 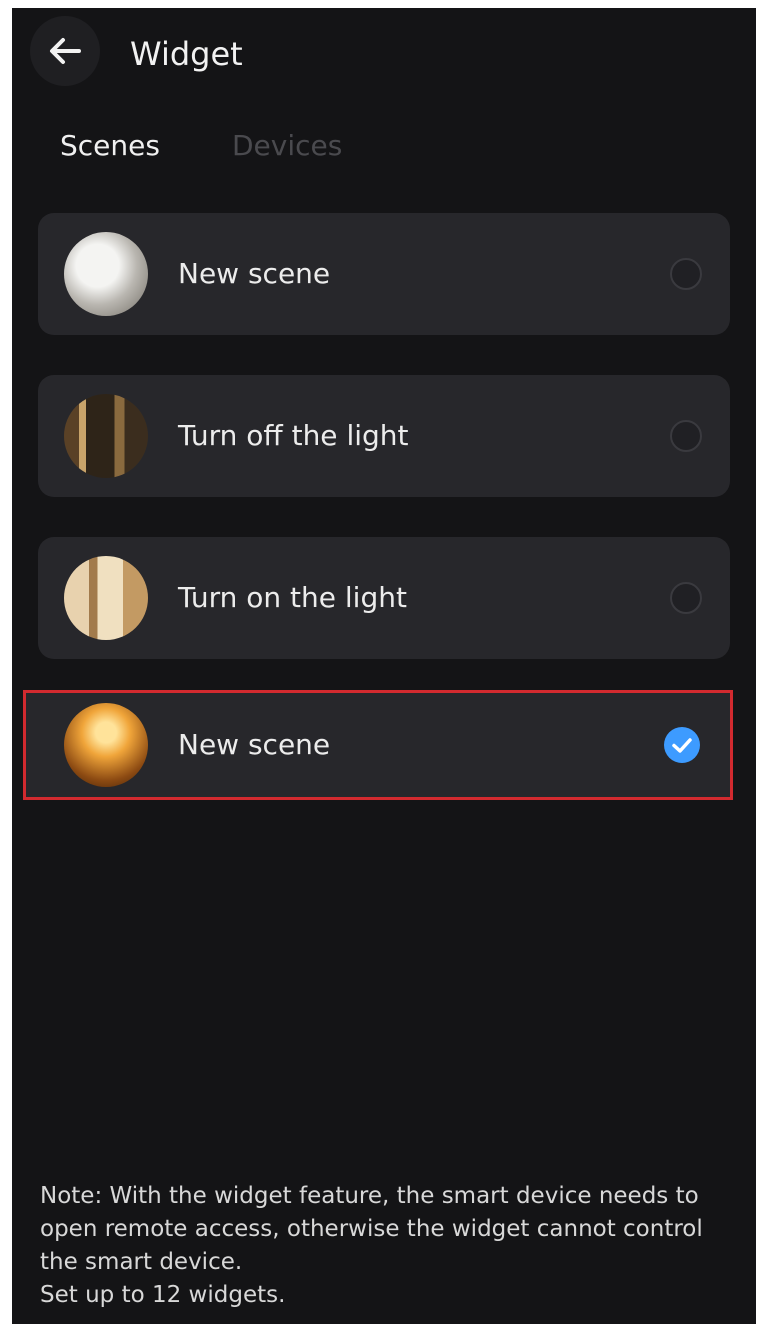 What do you see at coordinates (384, 150) in the screenshot?
I see `tab-bar: Scenes Devices` at bounding box center [384, 150].